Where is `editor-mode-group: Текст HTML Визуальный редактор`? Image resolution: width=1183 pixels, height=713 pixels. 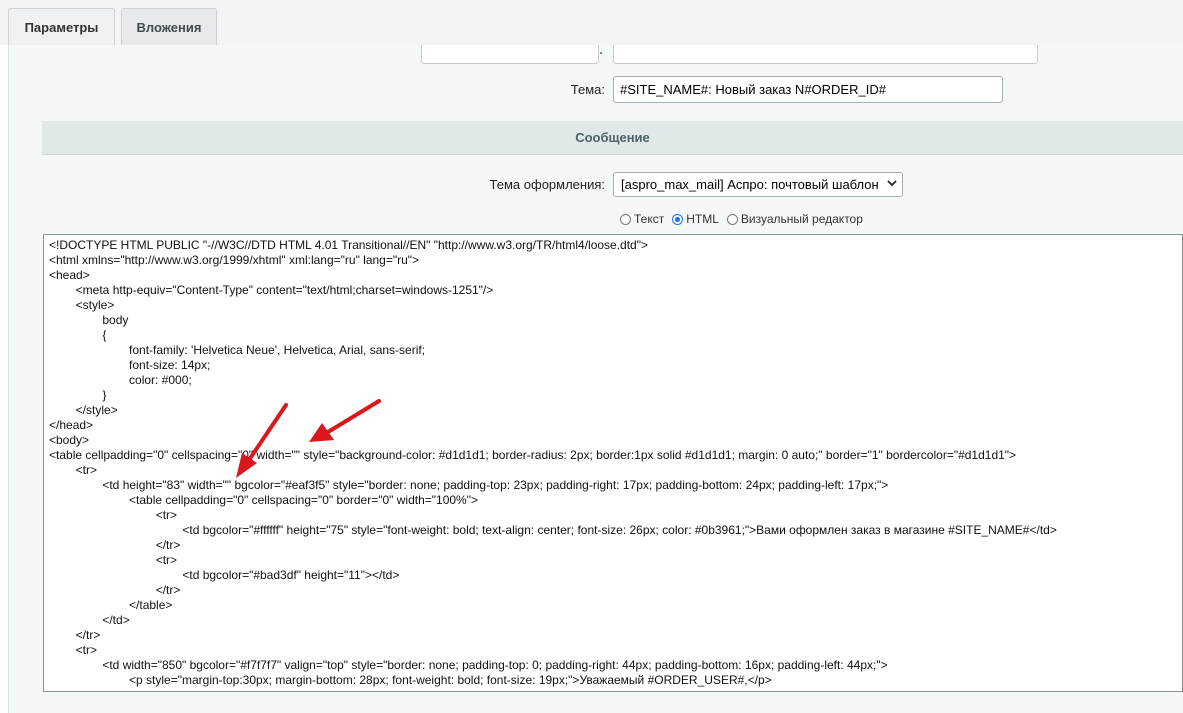 editor-mode-group: Текст HTML Визуальный редактор is located at coordinates (745, 219).